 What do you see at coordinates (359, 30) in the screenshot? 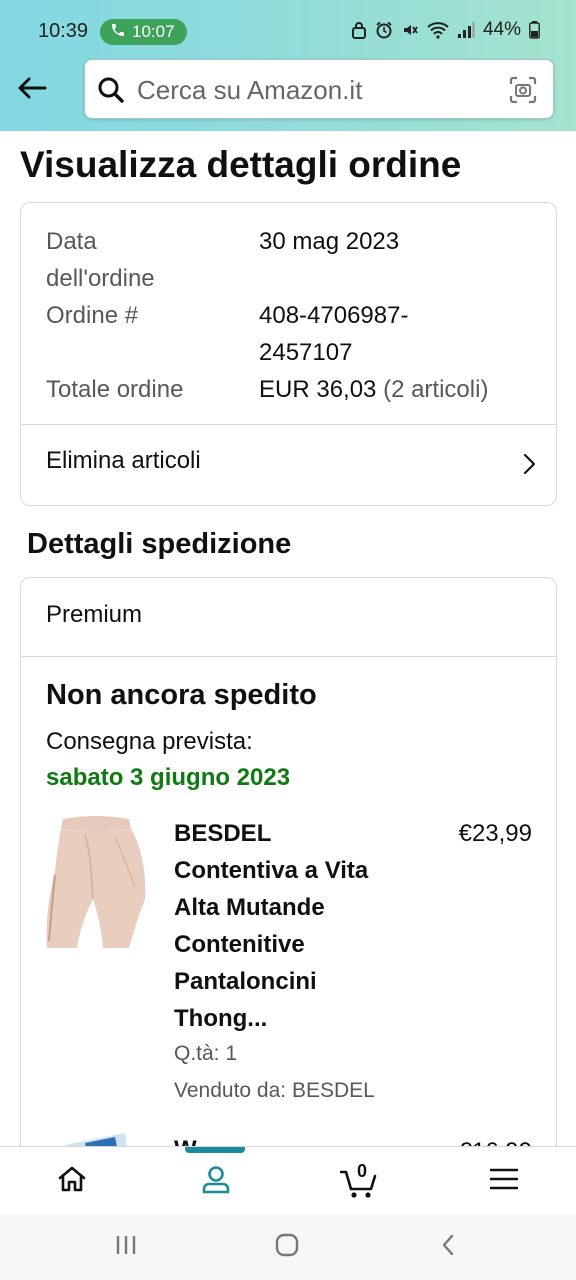
I see `lock-icon` at bounding box center [359, 30].